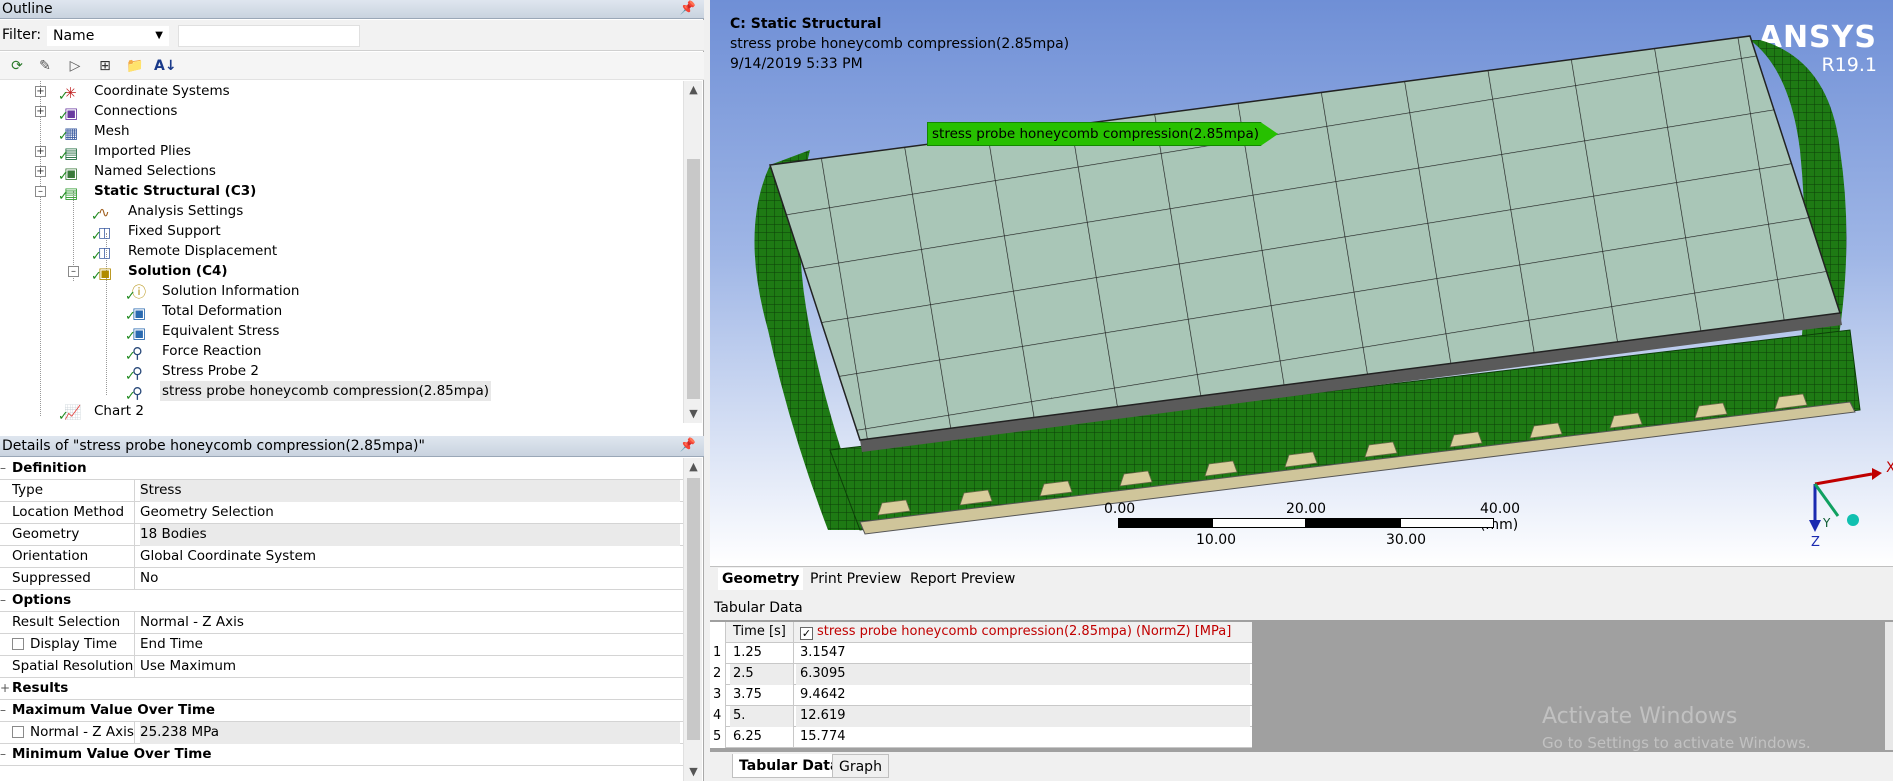 Image resolution: width=1893 pixels, height=781 pixels. Describe the element at coordinates (340, 132) in the screenshot. I see `tree-item-mesh: ▦ ✓ Mesh` at that location.